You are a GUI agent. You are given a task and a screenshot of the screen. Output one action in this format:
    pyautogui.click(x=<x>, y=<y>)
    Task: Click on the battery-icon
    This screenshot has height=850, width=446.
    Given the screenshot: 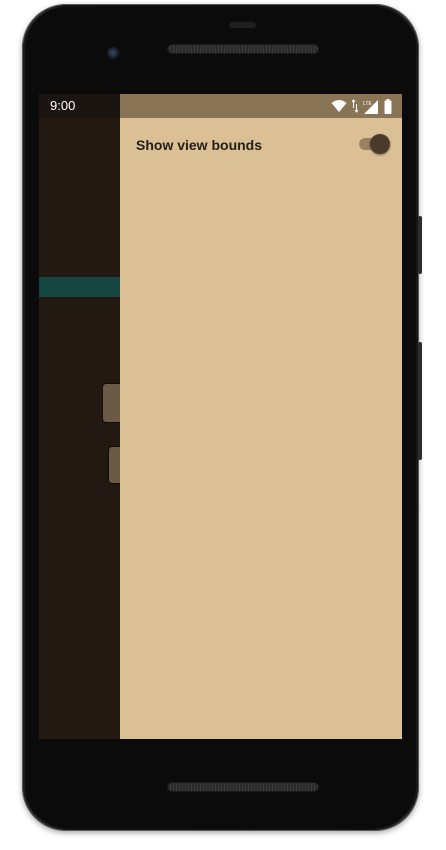 What is the action you would take?
    pyautogui.click(x=388, y=106)
    